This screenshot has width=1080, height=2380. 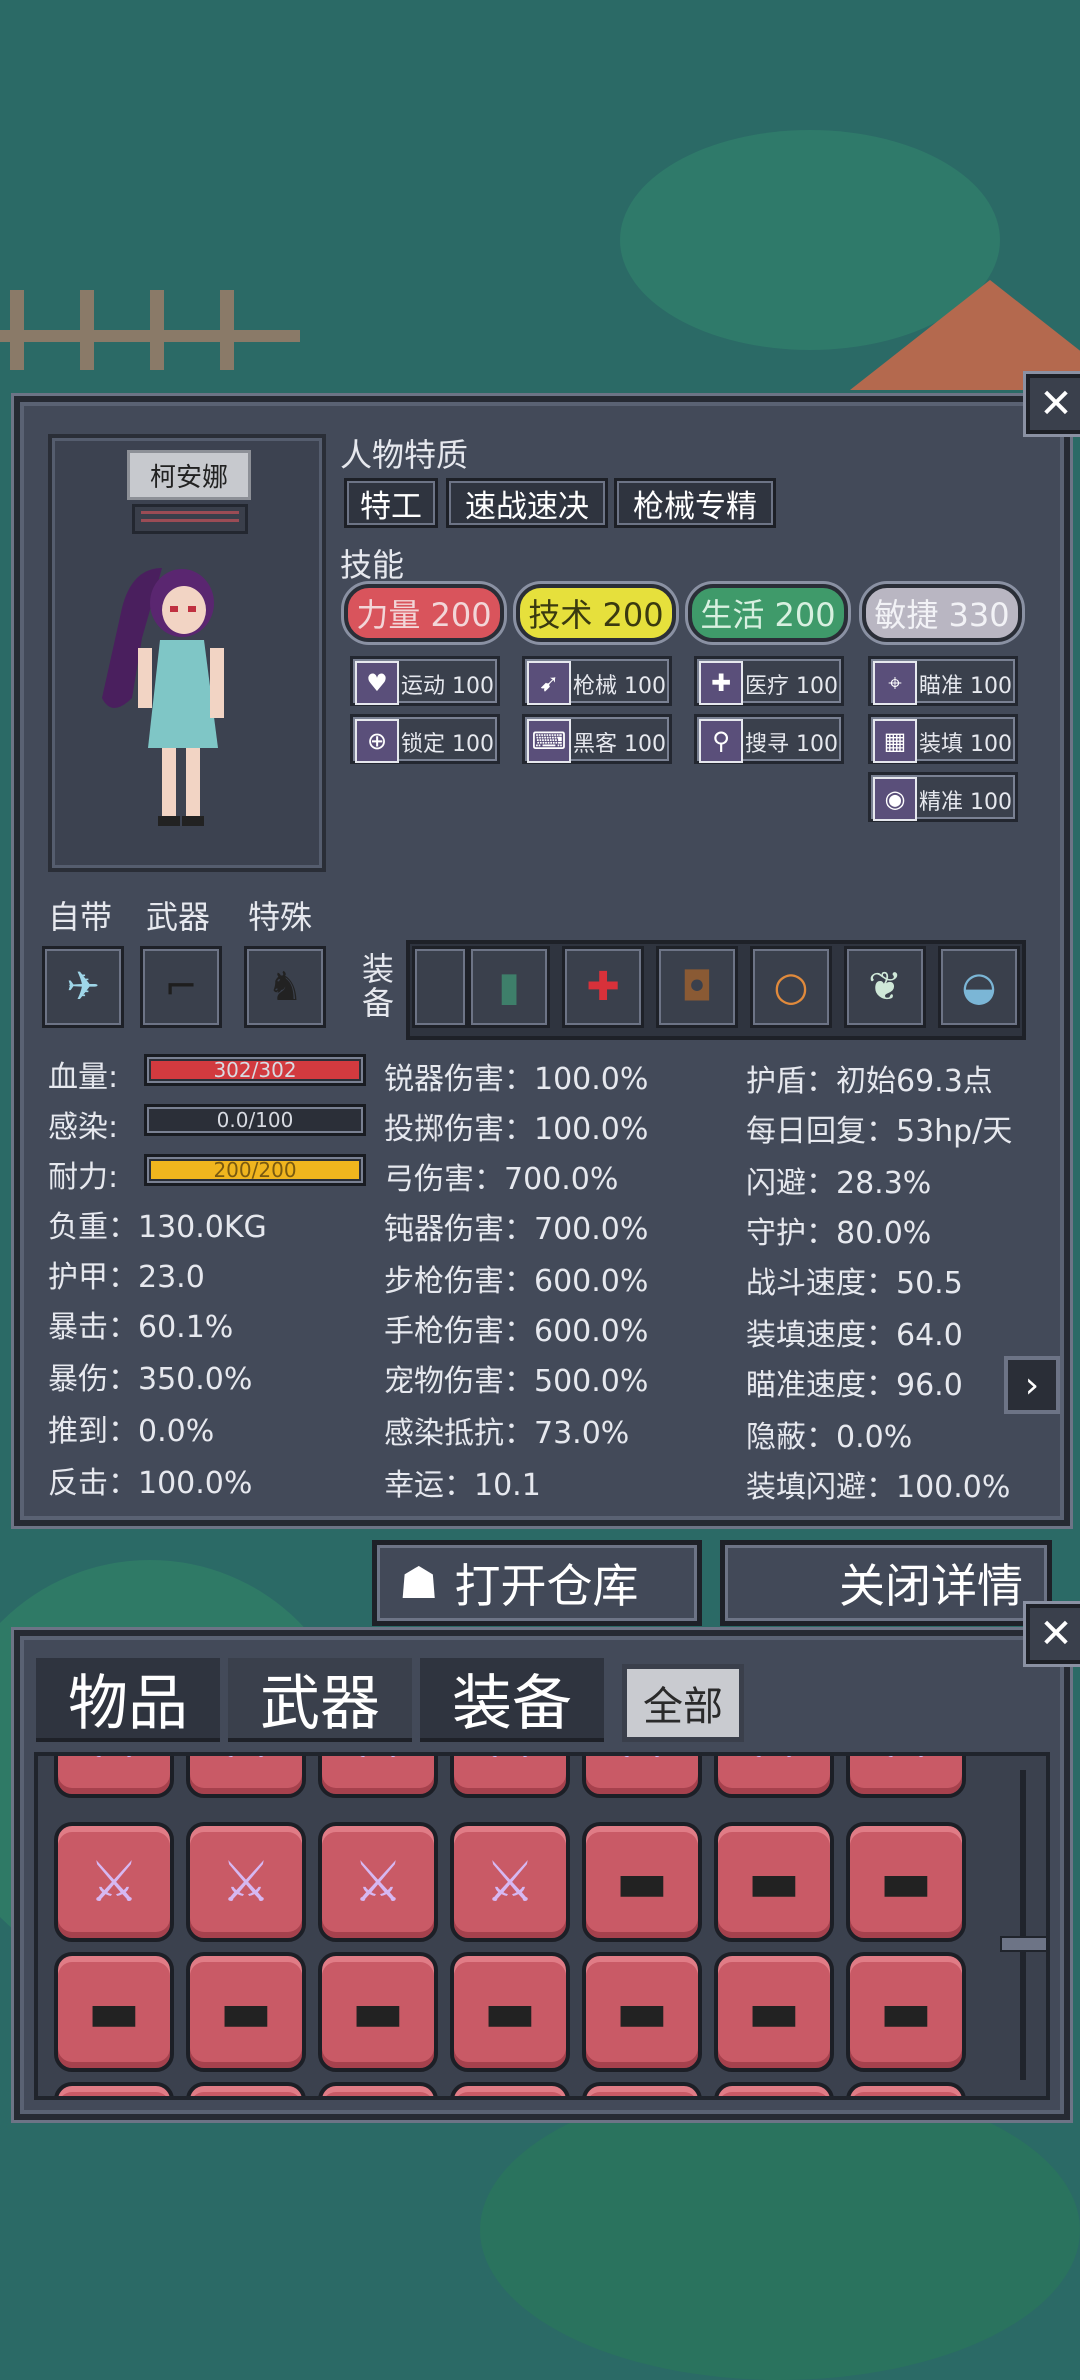 I want to click on inventory-scrollbar, so click(x=1023, y=1925).